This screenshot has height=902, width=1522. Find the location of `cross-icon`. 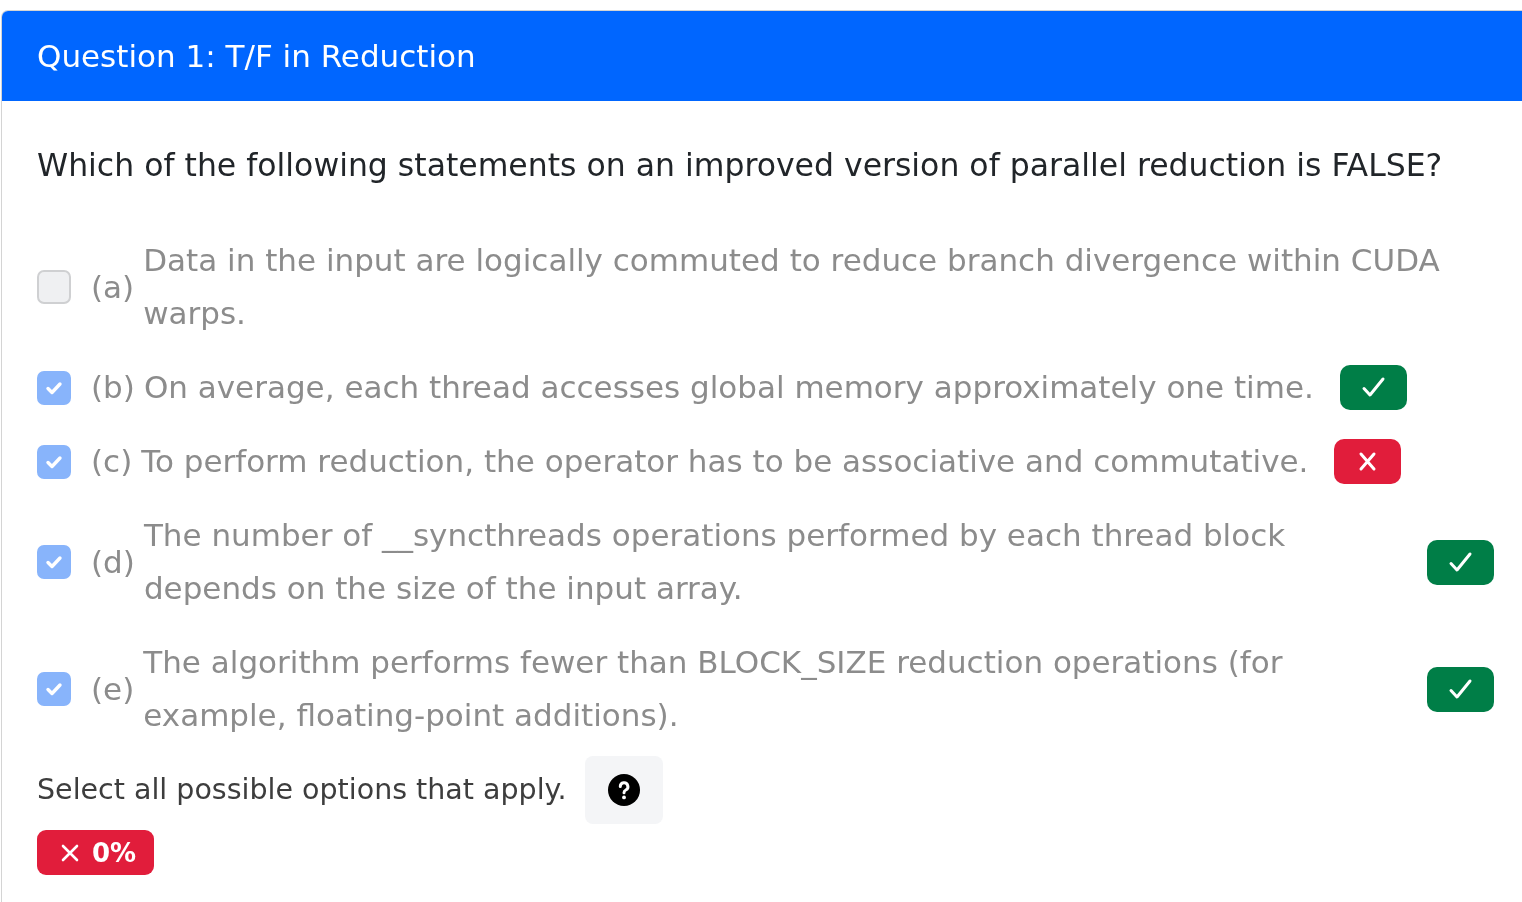

cross-icon is located at coordinates (70, 852).